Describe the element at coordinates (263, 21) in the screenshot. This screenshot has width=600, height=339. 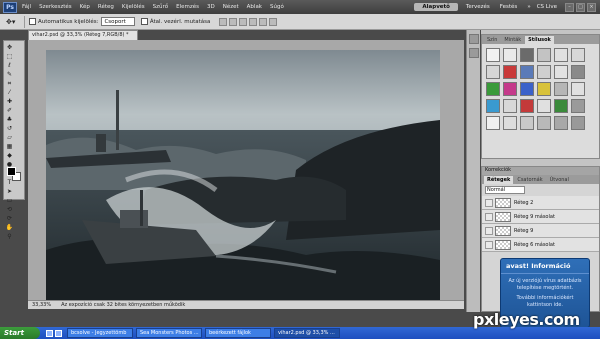
I see `align-center-icon` at that location.